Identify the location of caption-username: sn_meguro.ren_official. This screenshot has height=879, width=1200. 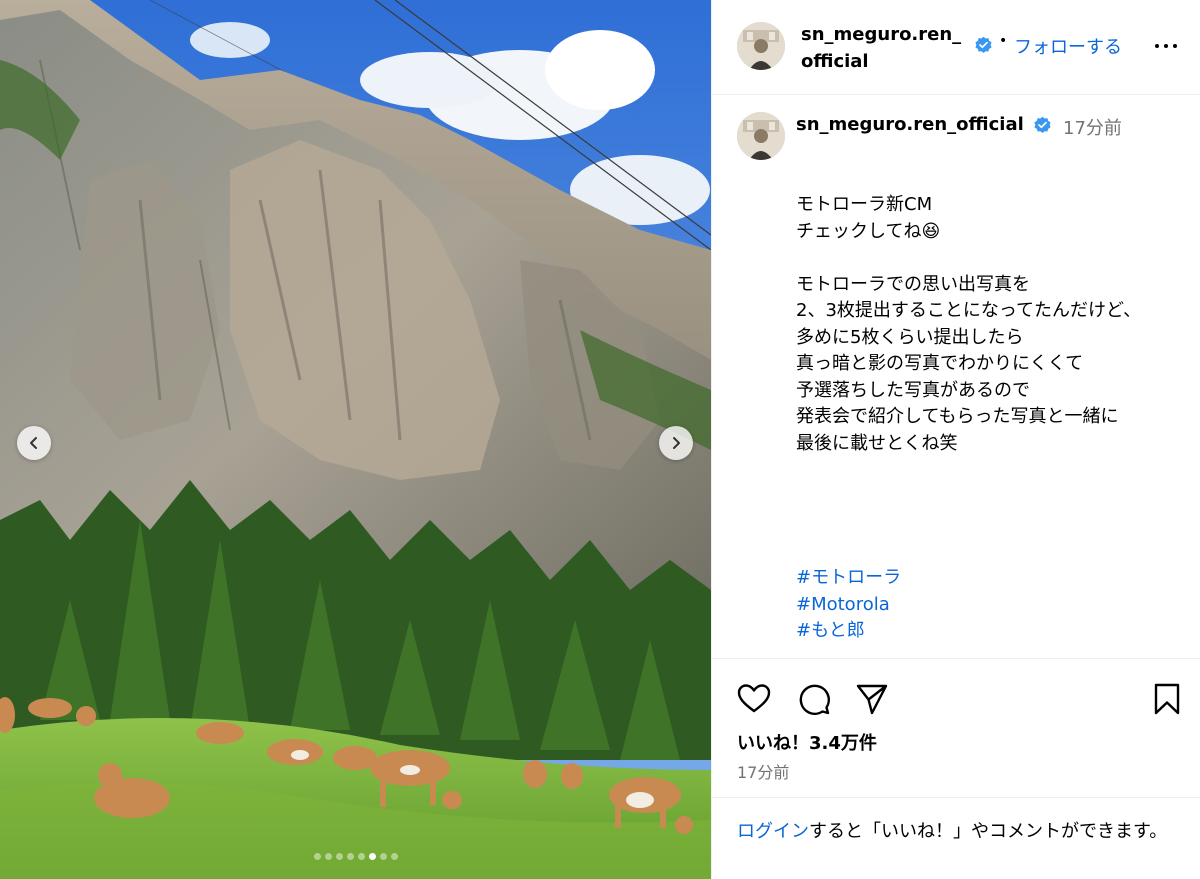
(910, 124).